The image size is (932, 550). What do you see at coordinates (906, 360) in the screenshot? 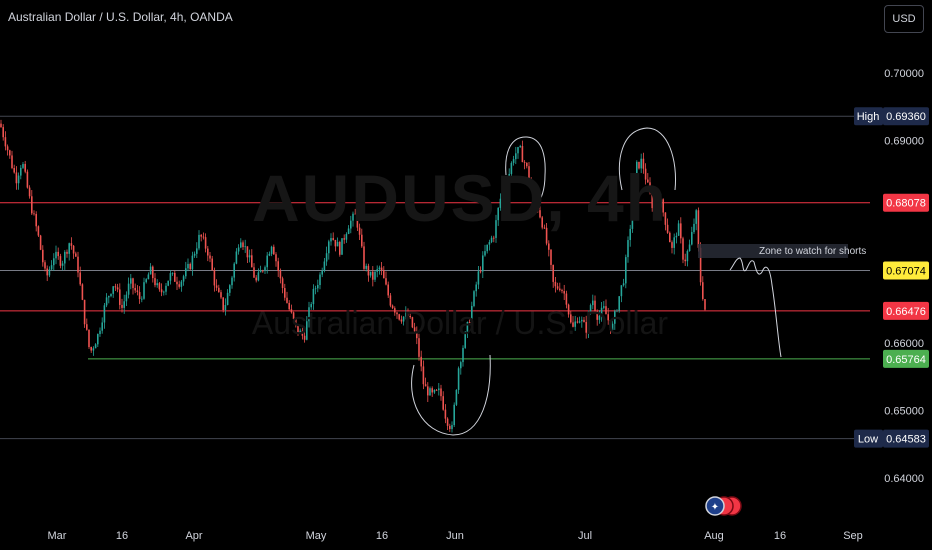
I see `price-label-value: 0.65764` at bounding box center [906, 360].